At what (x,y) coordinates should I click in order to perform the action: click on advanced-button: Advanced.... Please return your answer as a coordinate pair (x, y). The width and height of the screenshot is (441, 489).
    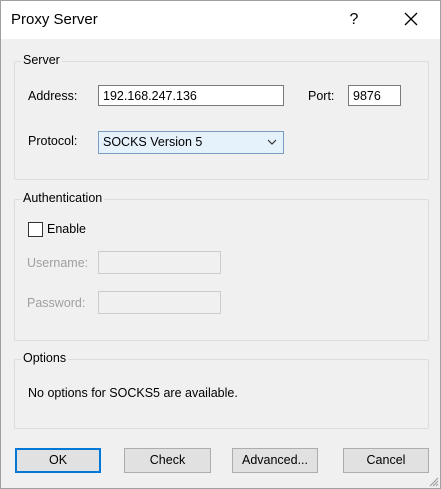
    Looking at the image, I should click on (275, 460).